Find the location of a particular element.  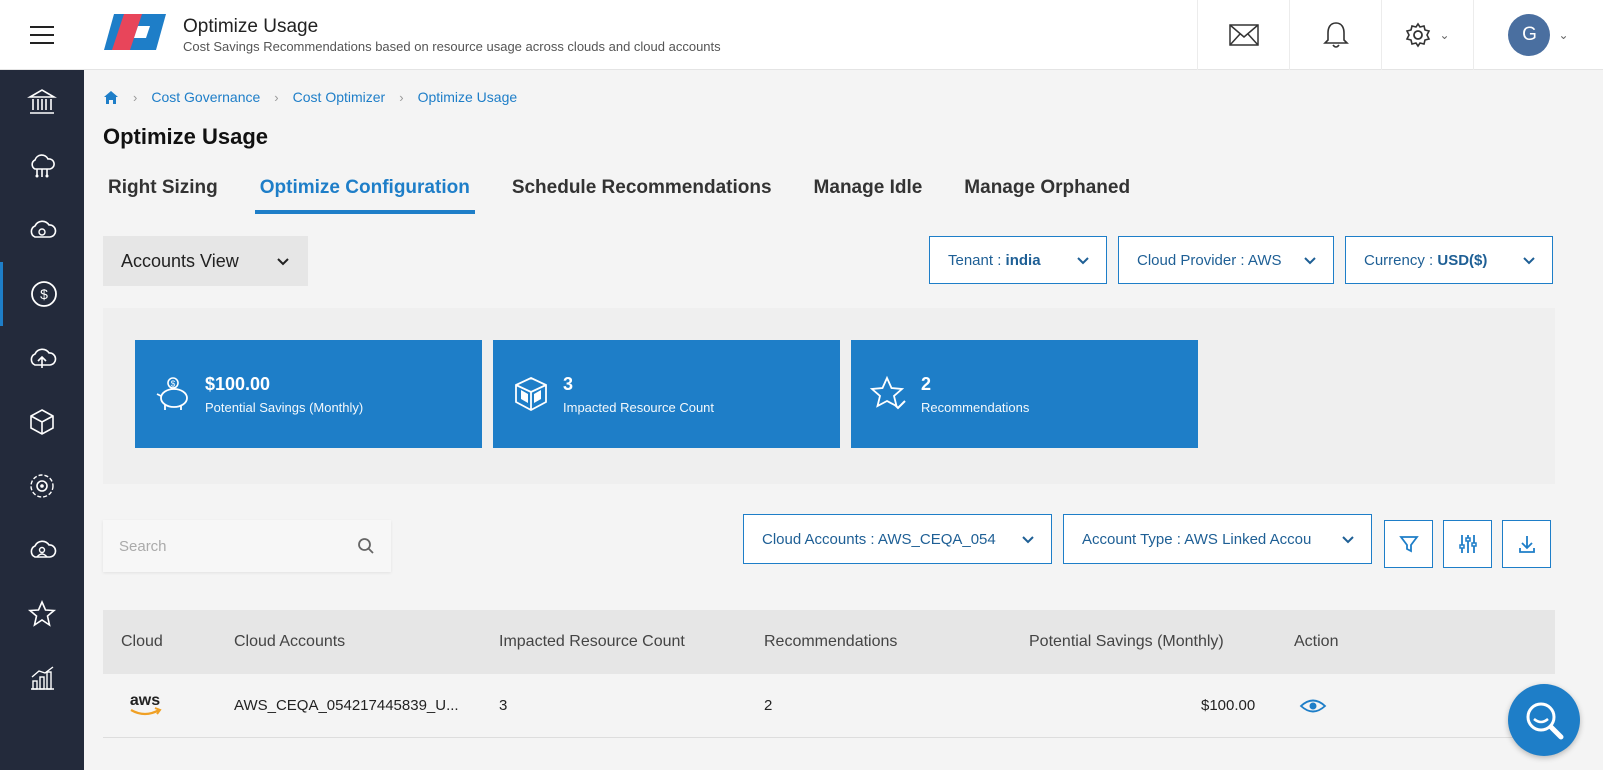

settings-menu: ⌄ is located at coordinates (1427, 35).